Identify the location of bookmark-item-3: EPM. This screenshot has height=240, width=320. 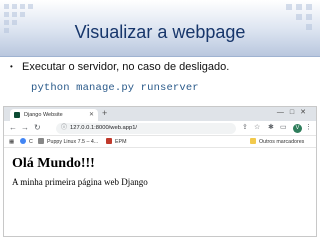
(116, 142).